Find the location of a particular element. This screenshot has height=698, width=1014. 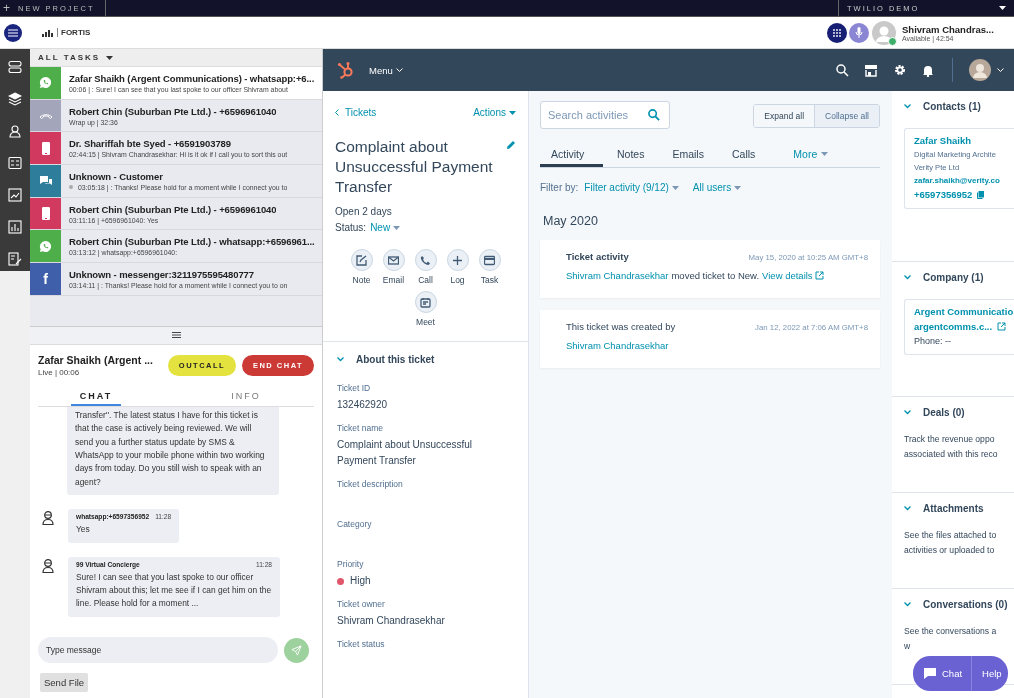

chat-tab: CHAT is located at coordinates (96, 396).